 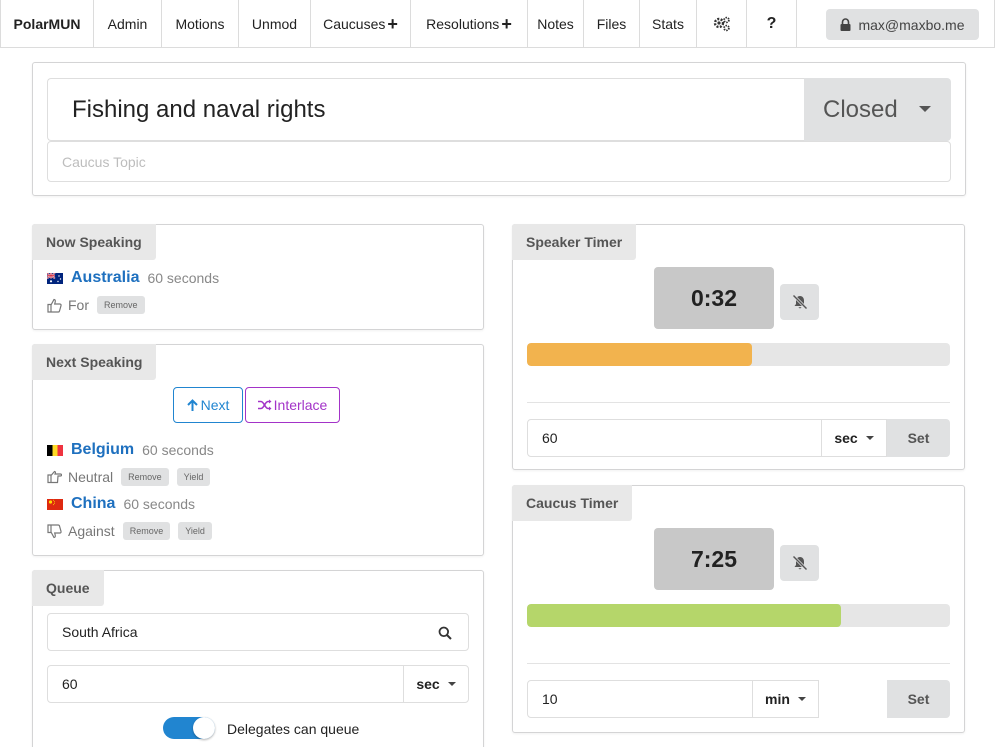 I want to click on interlace-button: Interlace, so click(x=292, y=405).